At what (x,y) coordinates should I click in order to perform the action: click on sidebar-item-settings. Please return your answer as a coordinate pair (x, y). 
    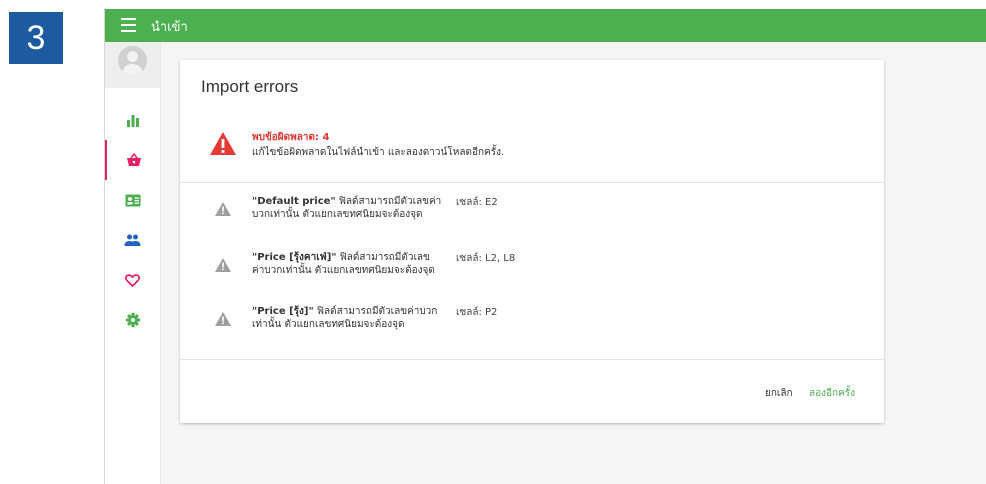
    Looking at the image, I should click on (132, 320).